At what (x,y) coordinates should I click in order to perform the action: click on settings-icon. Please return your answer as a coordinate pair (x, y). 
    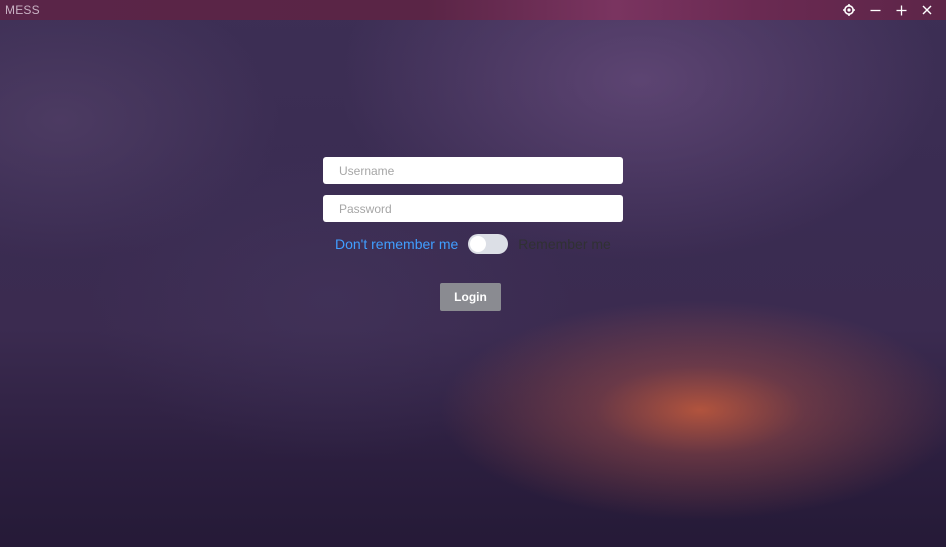
    Looking at the image, I should click on (849, 10).